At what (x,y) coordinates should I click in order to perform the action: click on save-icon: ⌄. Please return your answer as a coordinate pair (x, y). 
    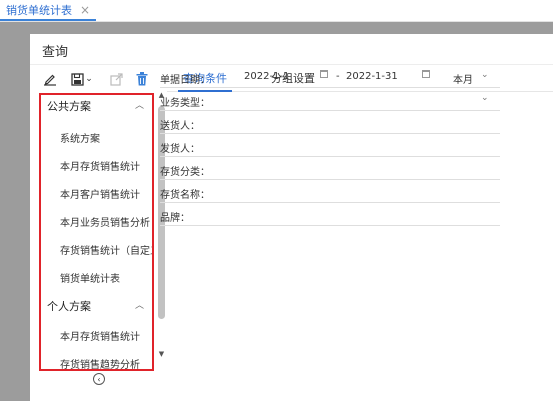
    Looking at the image, I should click on (82, 79).